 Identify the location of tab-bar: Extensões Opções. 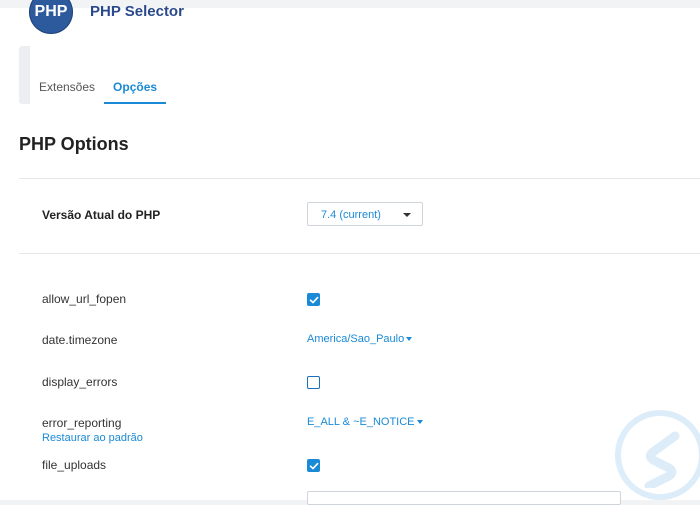
(98, 91).